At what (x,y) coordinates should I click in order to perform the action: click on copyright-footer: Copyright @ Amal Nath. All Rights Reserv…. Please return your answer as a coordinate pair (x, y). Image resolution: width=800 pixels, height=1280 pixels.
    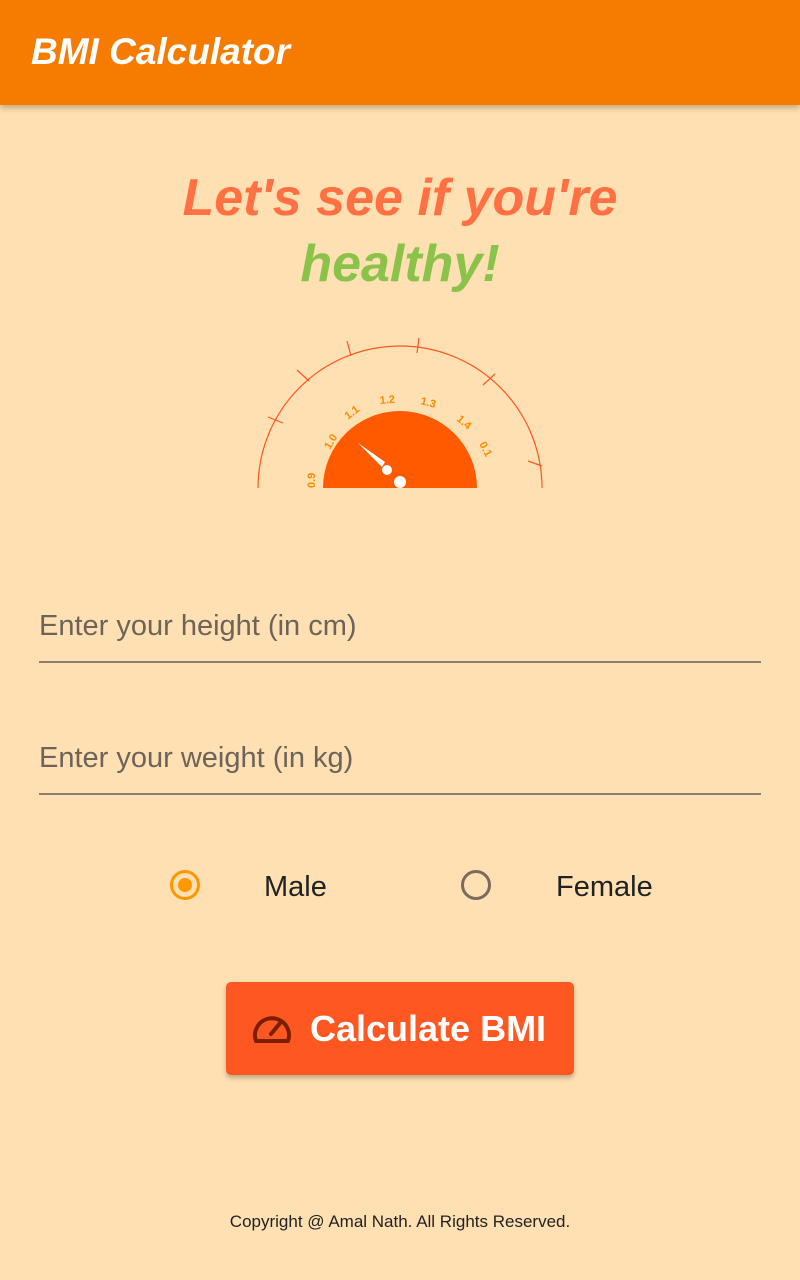
    Looking at the image, I should click on (400, 1221).